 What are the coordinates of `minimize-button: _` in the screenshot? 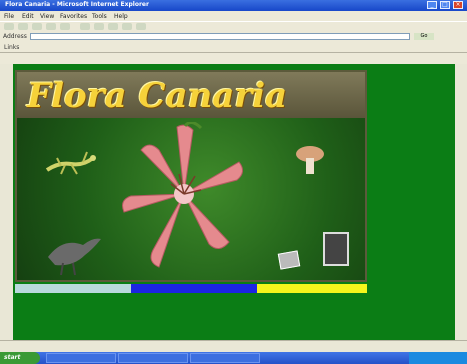 It's located at (432, 5).